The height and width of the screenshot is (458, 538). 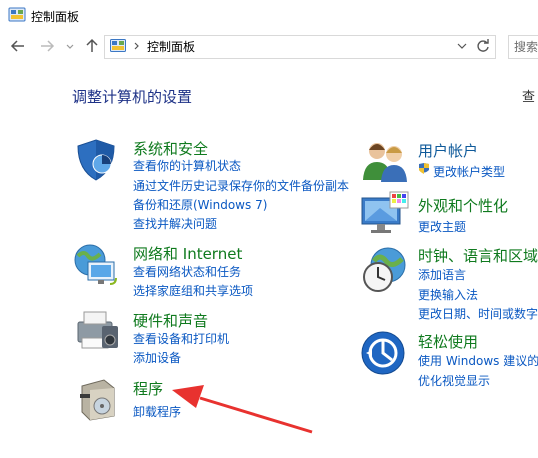 I want to click on annotation-arrow, so click(x=242, y=409).